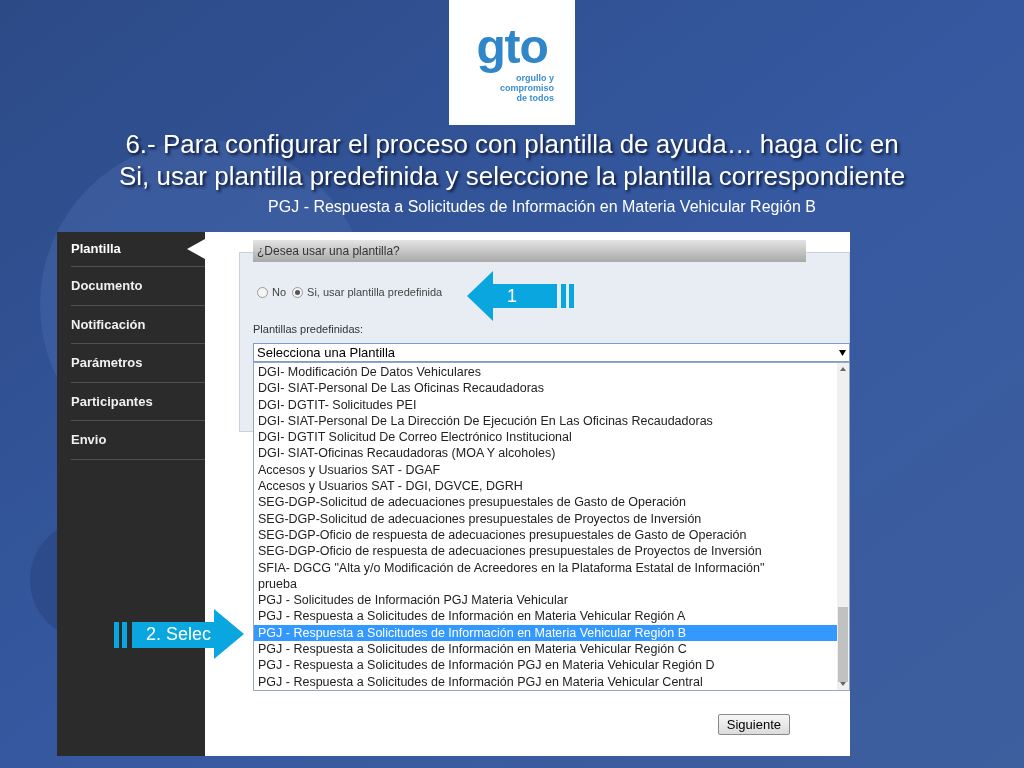 The height and width of the screenshot is (768, 1024). What do you see at coordinates (512, 296) in the screenshot?
I see `callout-text: 1` at bounding box center [512, 296].